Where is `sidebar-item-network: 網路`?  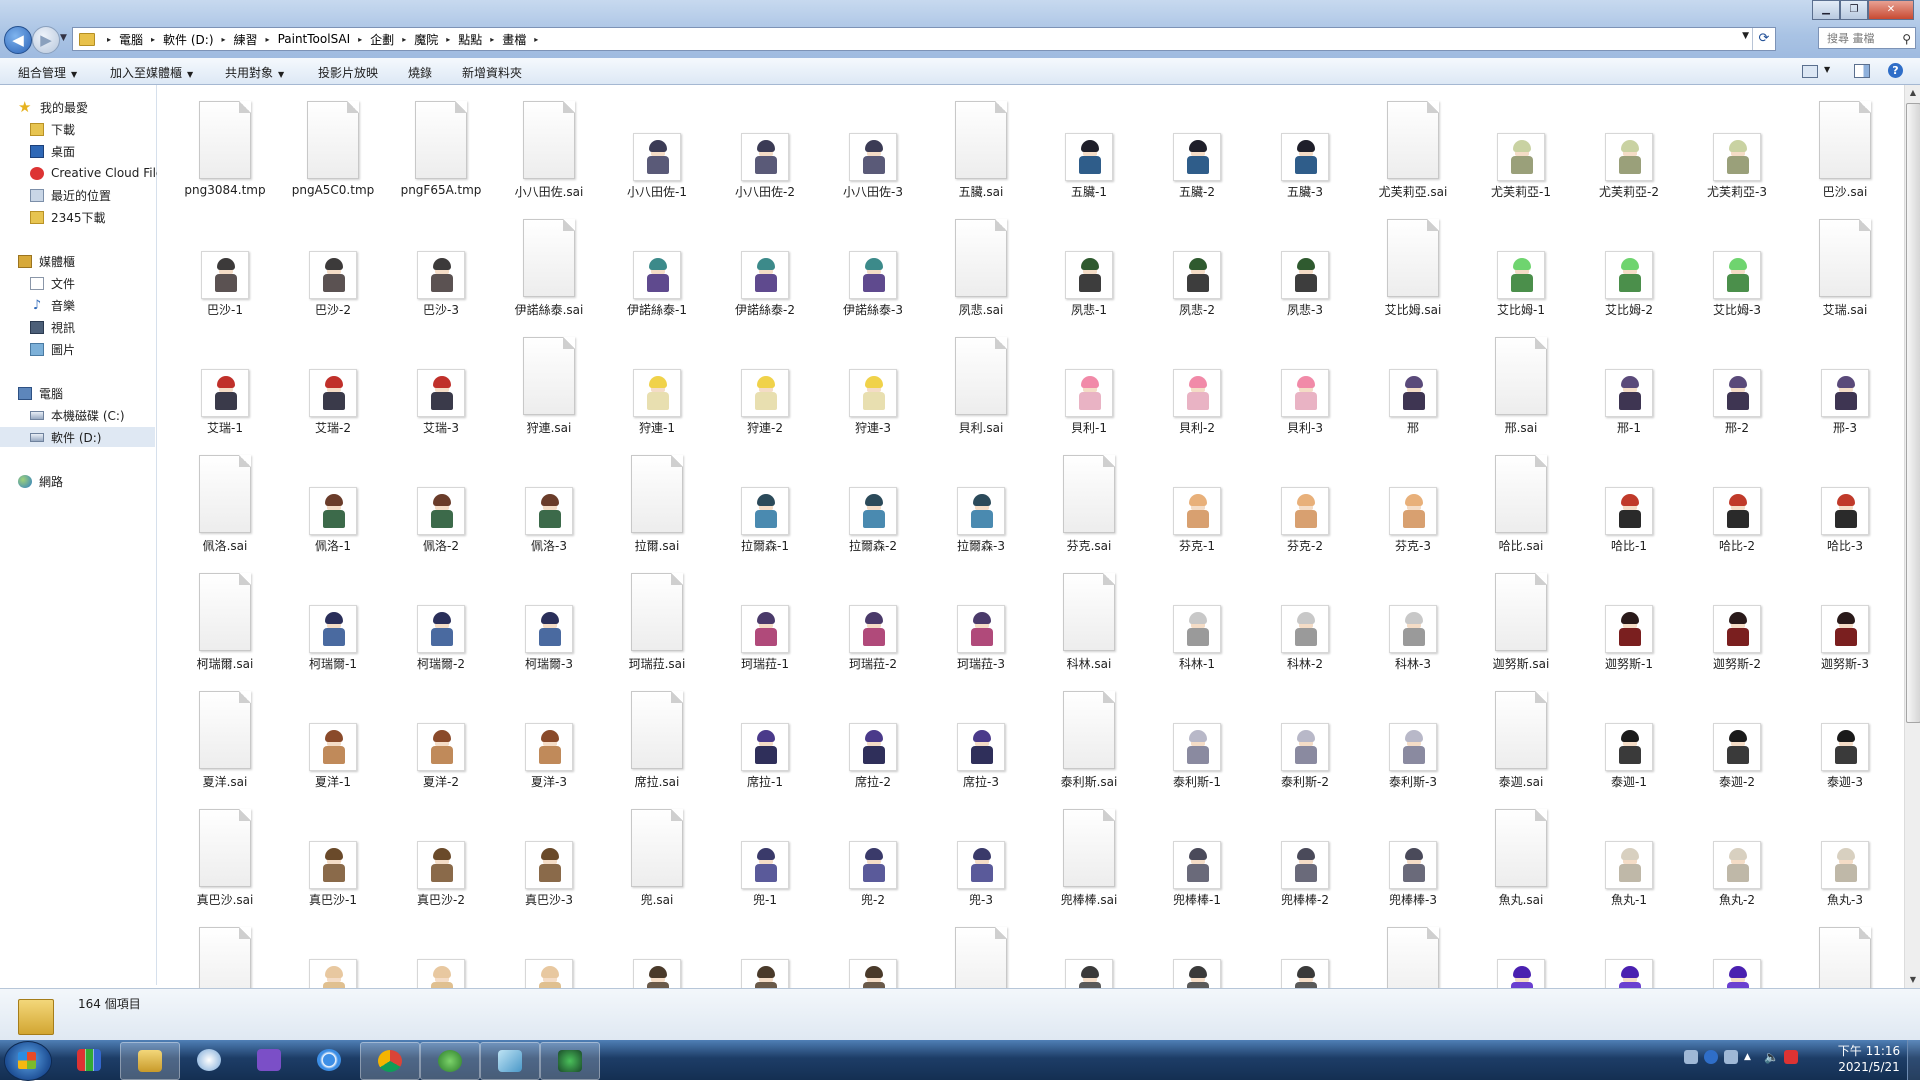 sidebar-item-network: 網路 is located at coordinates (95, 481).